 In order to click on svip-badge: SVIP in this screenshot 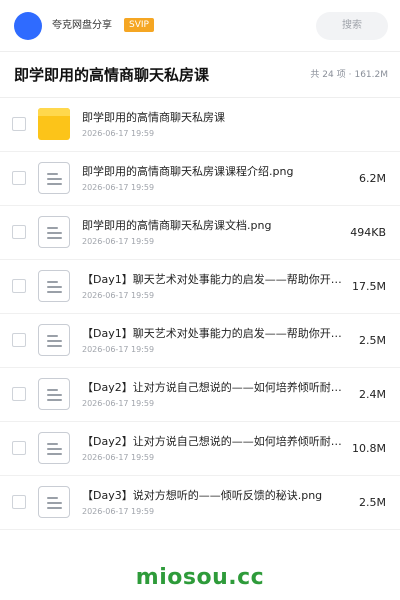, I will do `click(139, 25)`.